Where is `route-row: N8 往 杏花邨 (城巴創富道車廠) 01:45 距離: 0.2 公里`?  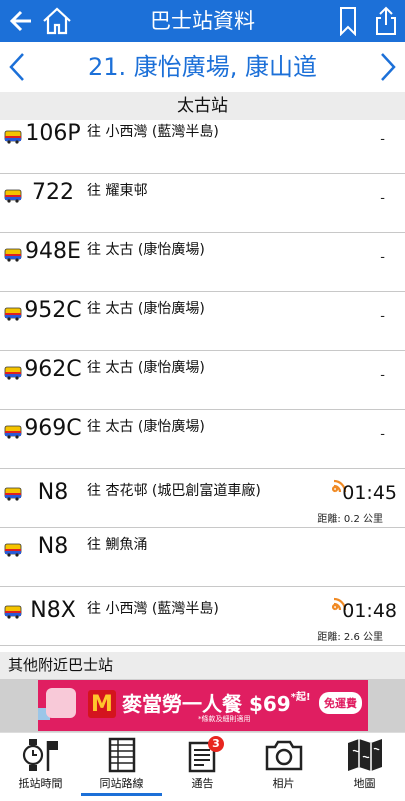
route-row: N8 往 杏花邨 (城巴創富道車廠) 01:45 距離: 0.2 公里 is located at coordinates (202, 499).